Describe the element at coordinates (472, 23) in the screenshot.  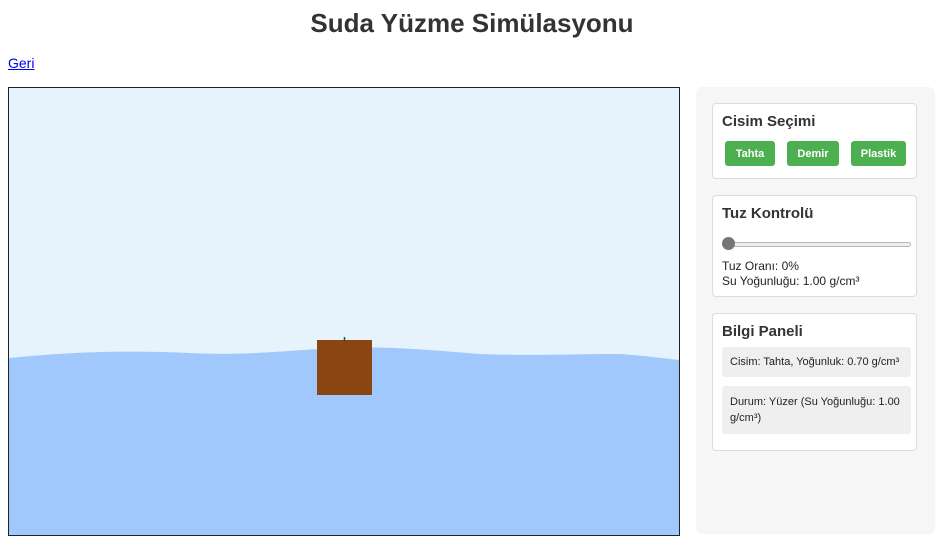
I see `page-title: Suda Yüzme Simülasyonu` at that location.